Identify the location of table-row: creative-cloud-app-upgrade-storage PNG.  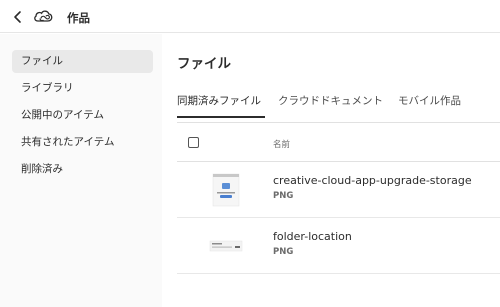
(338, 190).